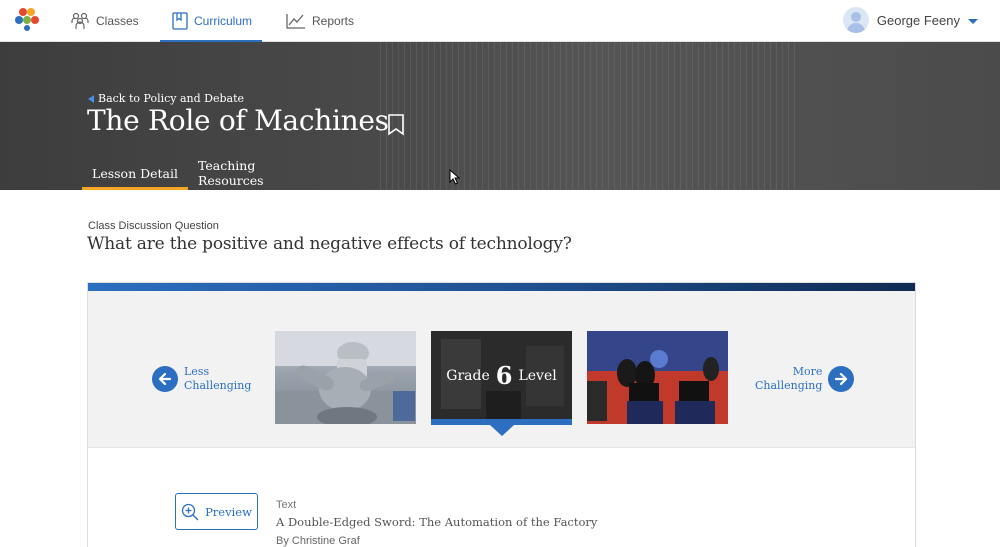 The width and height of the screenshot is (1000, 547). I want to click on discussion-label: Class Discussion Question, so click(153, 226).